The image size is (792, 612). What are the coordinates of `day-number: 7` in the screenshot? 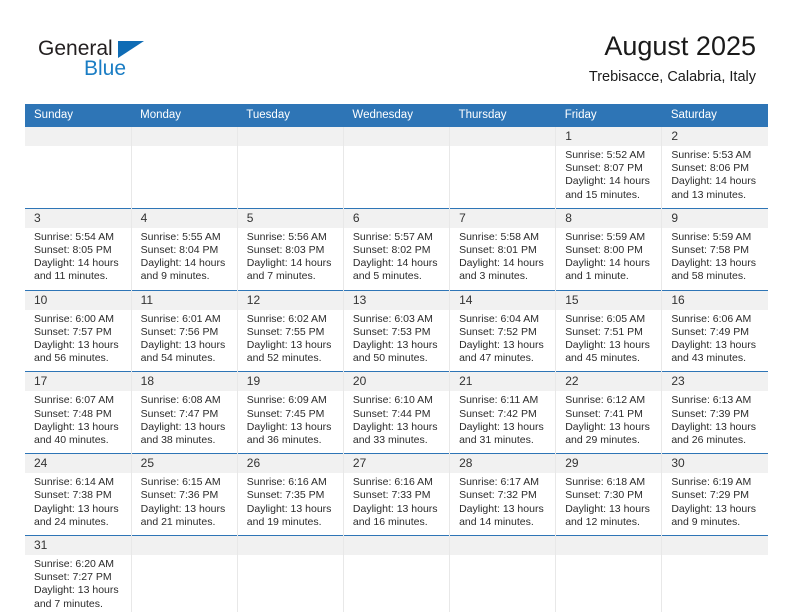 It's located at (503, 218).